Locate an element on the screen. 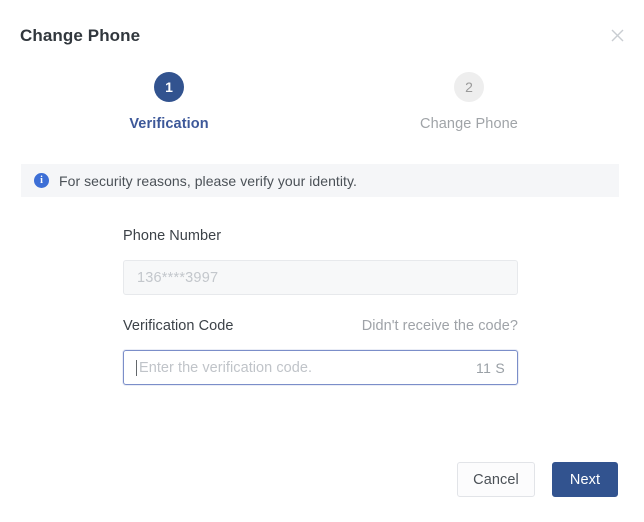 This screenshot has height=522, width=644. step-number-badge-2: 2 is located at coordinates (469, 87).